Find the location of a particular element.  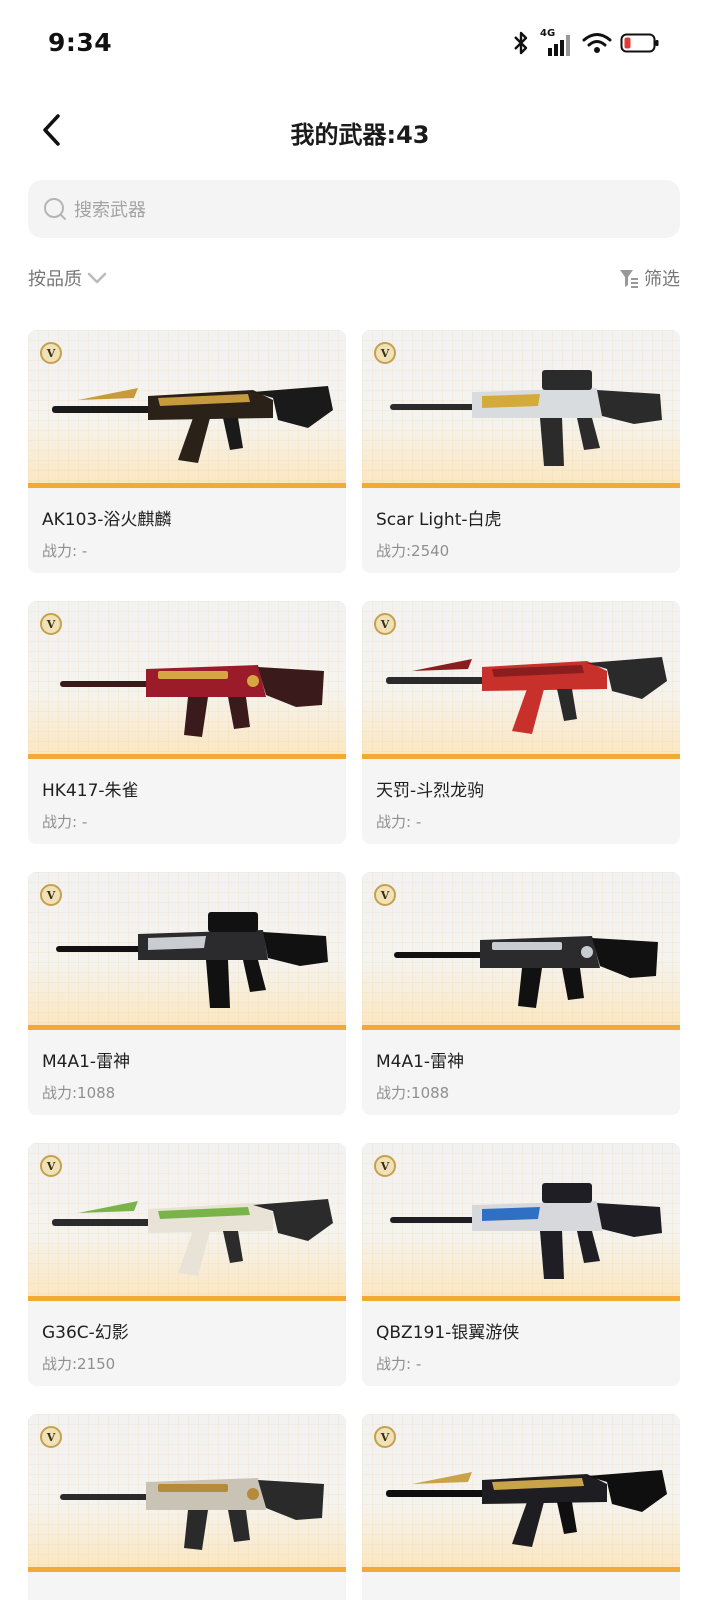

weapon-name: AK103-浴火麒麟 is located at coordinates (107, 520).